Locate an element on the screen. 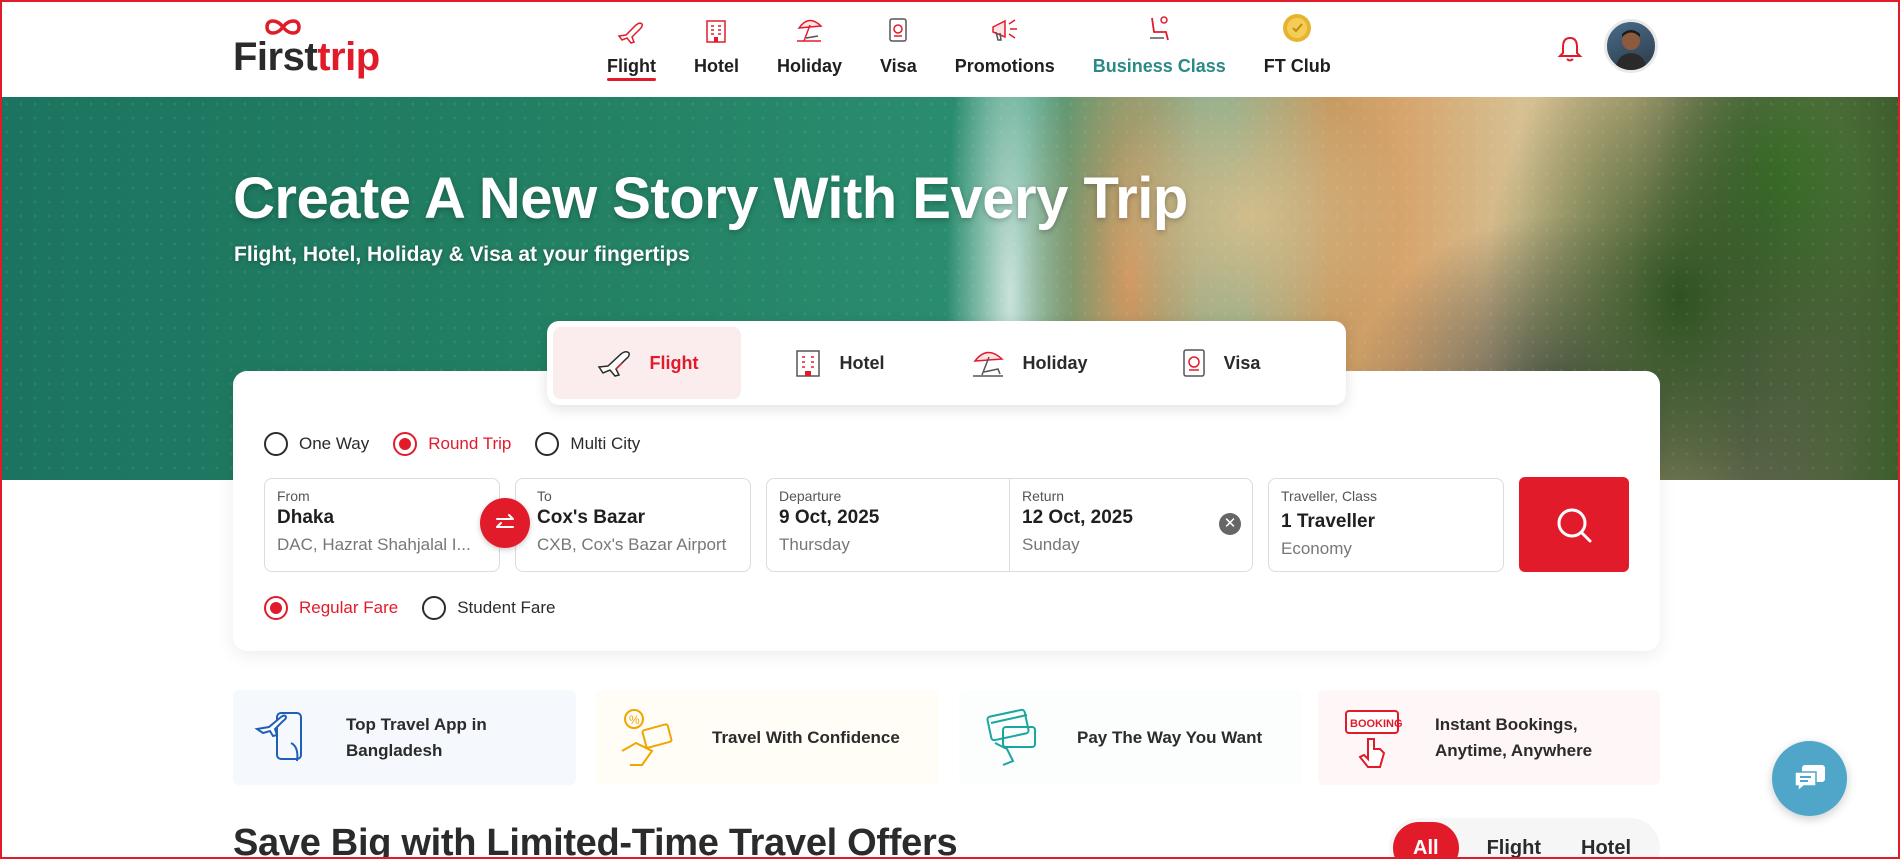 Image resolution: width=1900 pixels, height=859 pixels. user-avatar is located at coordinates (1631, 46).